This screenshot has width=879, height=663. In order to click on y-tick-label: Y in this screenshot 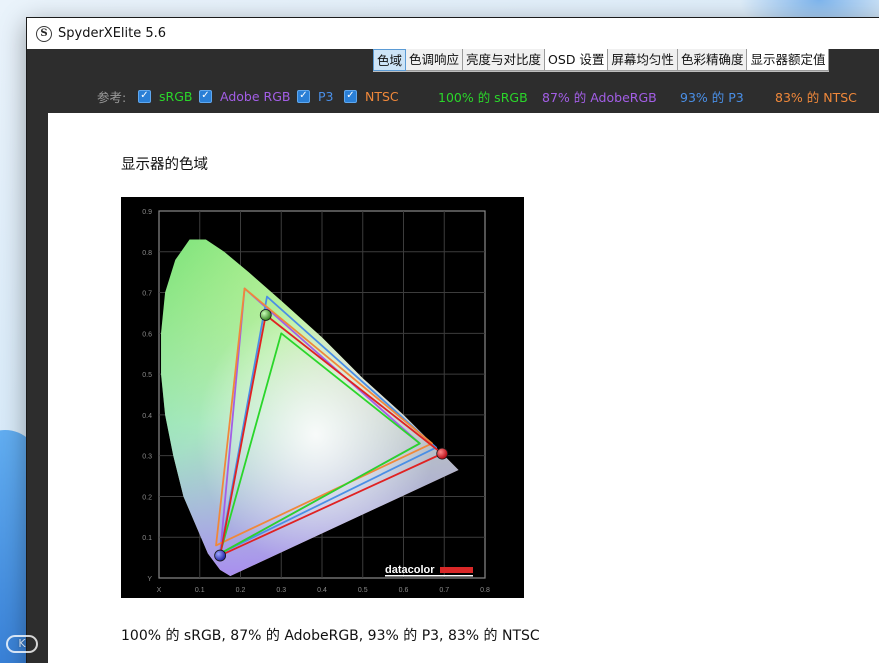, I will do `click(149, 579)`.